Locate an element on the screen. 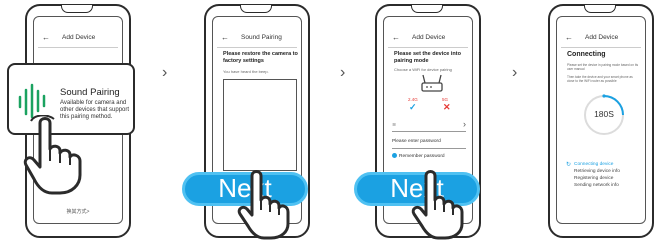  instruction-heading: Please set the device into pairing mode is located at coordinates (427, 57).